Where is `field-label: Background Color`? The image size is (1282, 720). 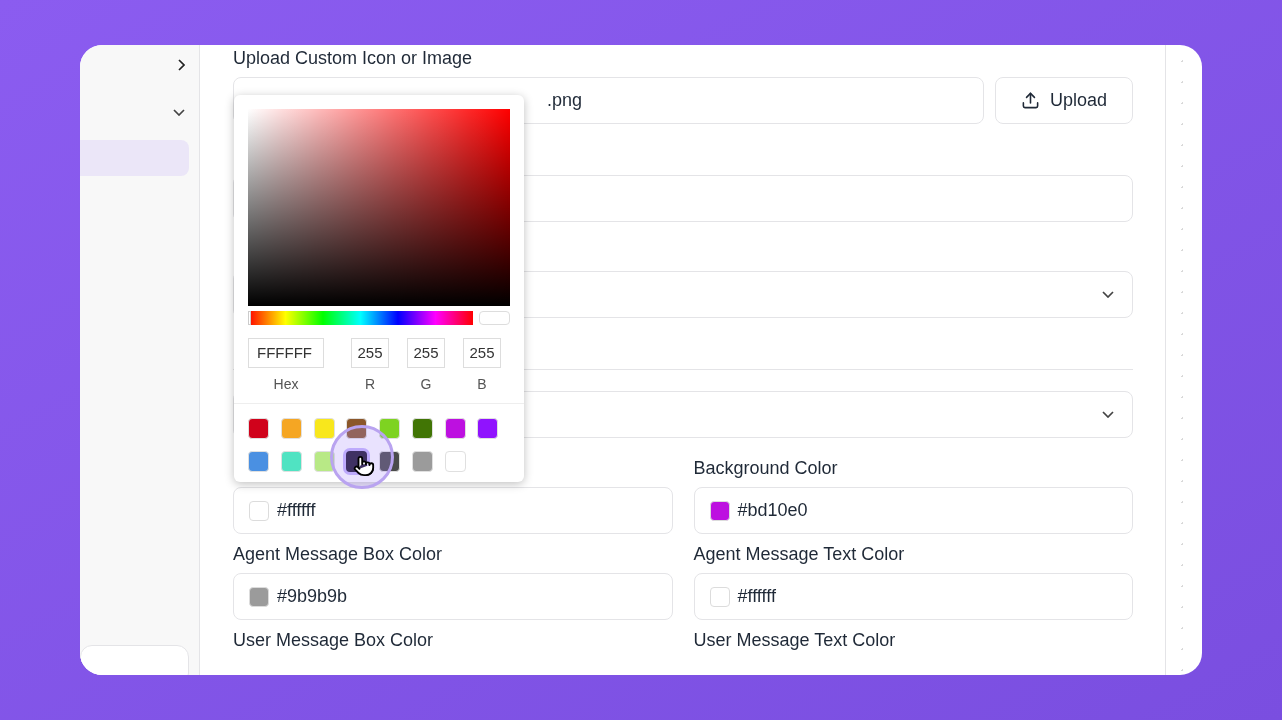
field-label: Background Color is located at coordinates (766, 468).